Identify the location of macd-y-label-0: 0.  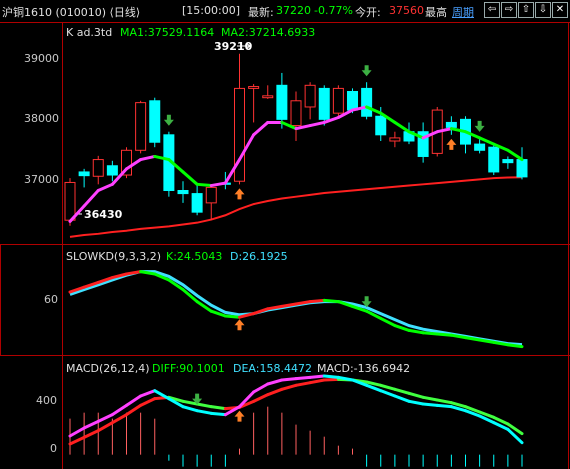
(53, 448).